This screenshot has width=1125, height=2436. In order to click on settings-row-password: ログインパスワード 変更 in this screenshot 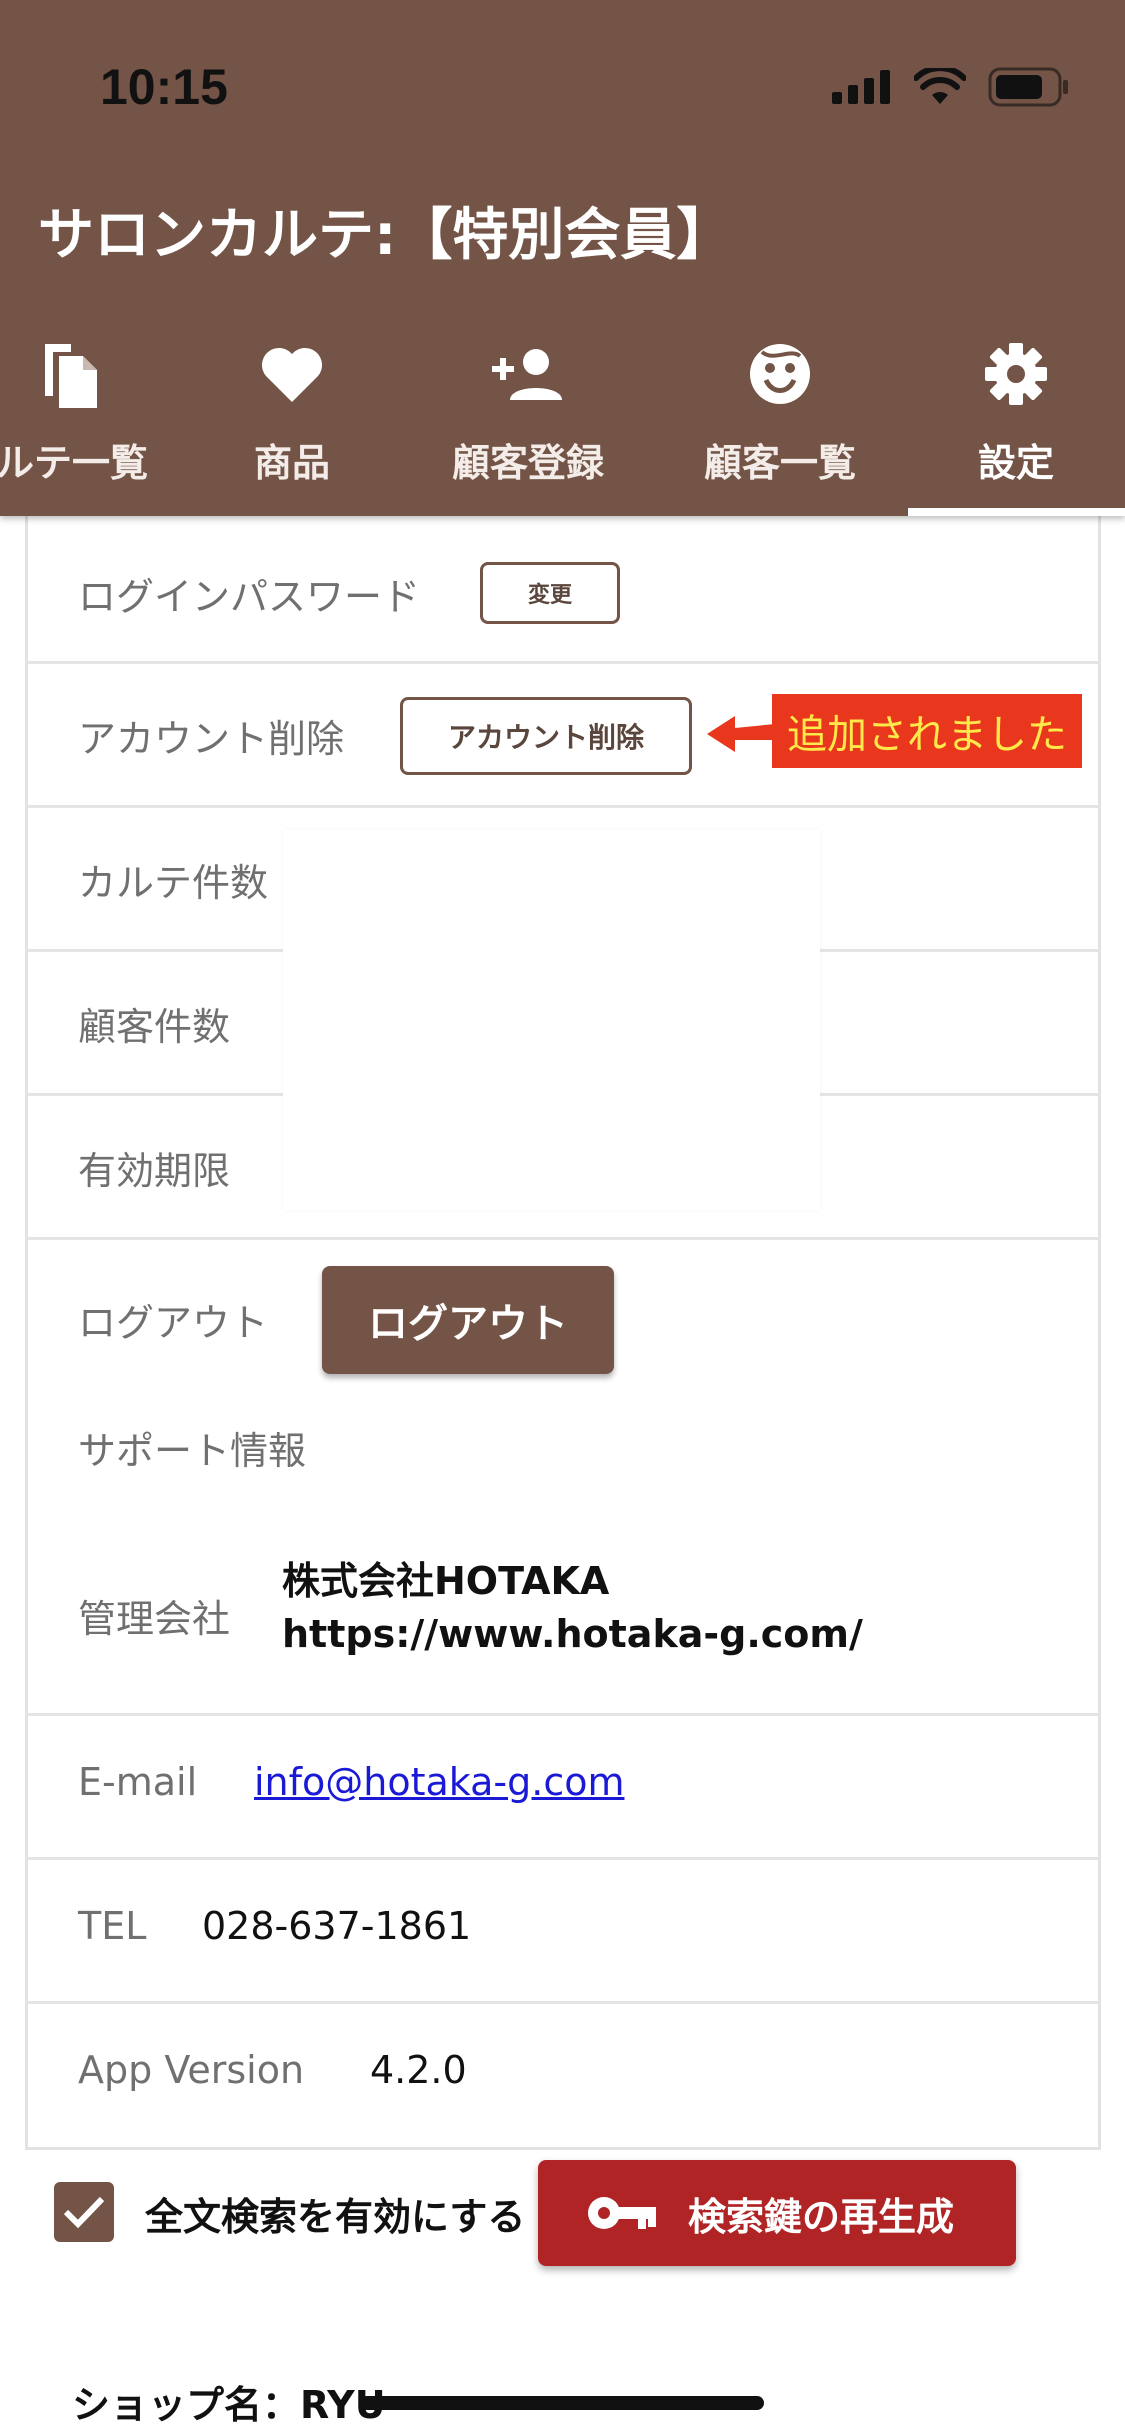, I will do `click(563, 590)`.